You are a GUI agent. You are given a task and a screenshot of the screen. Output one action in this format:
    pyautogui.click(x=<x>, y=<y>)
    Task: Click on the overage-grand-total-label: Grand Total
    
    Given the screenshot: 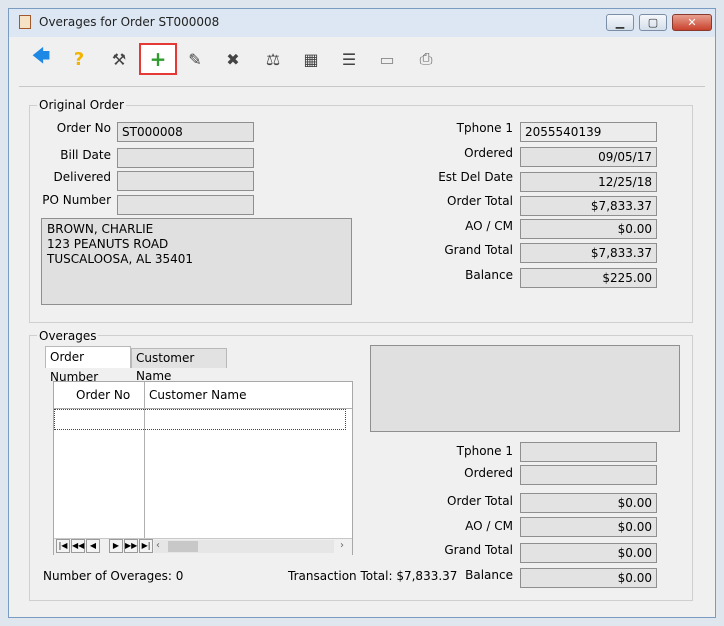 What is the action you would take?
    pyautogui.click(x=478, y=550)
    